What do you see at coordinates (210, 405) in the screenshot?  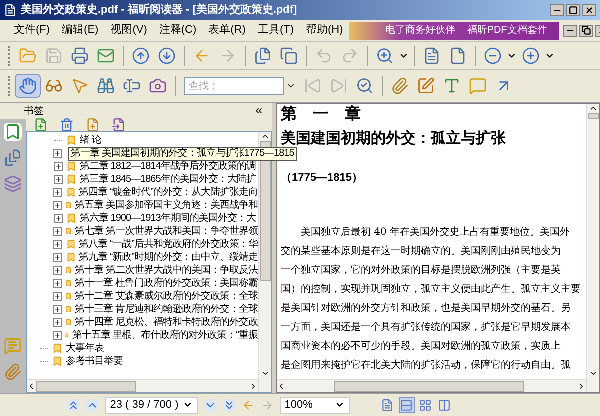 I see `next-page-icon` at bounding box center [210, 405].